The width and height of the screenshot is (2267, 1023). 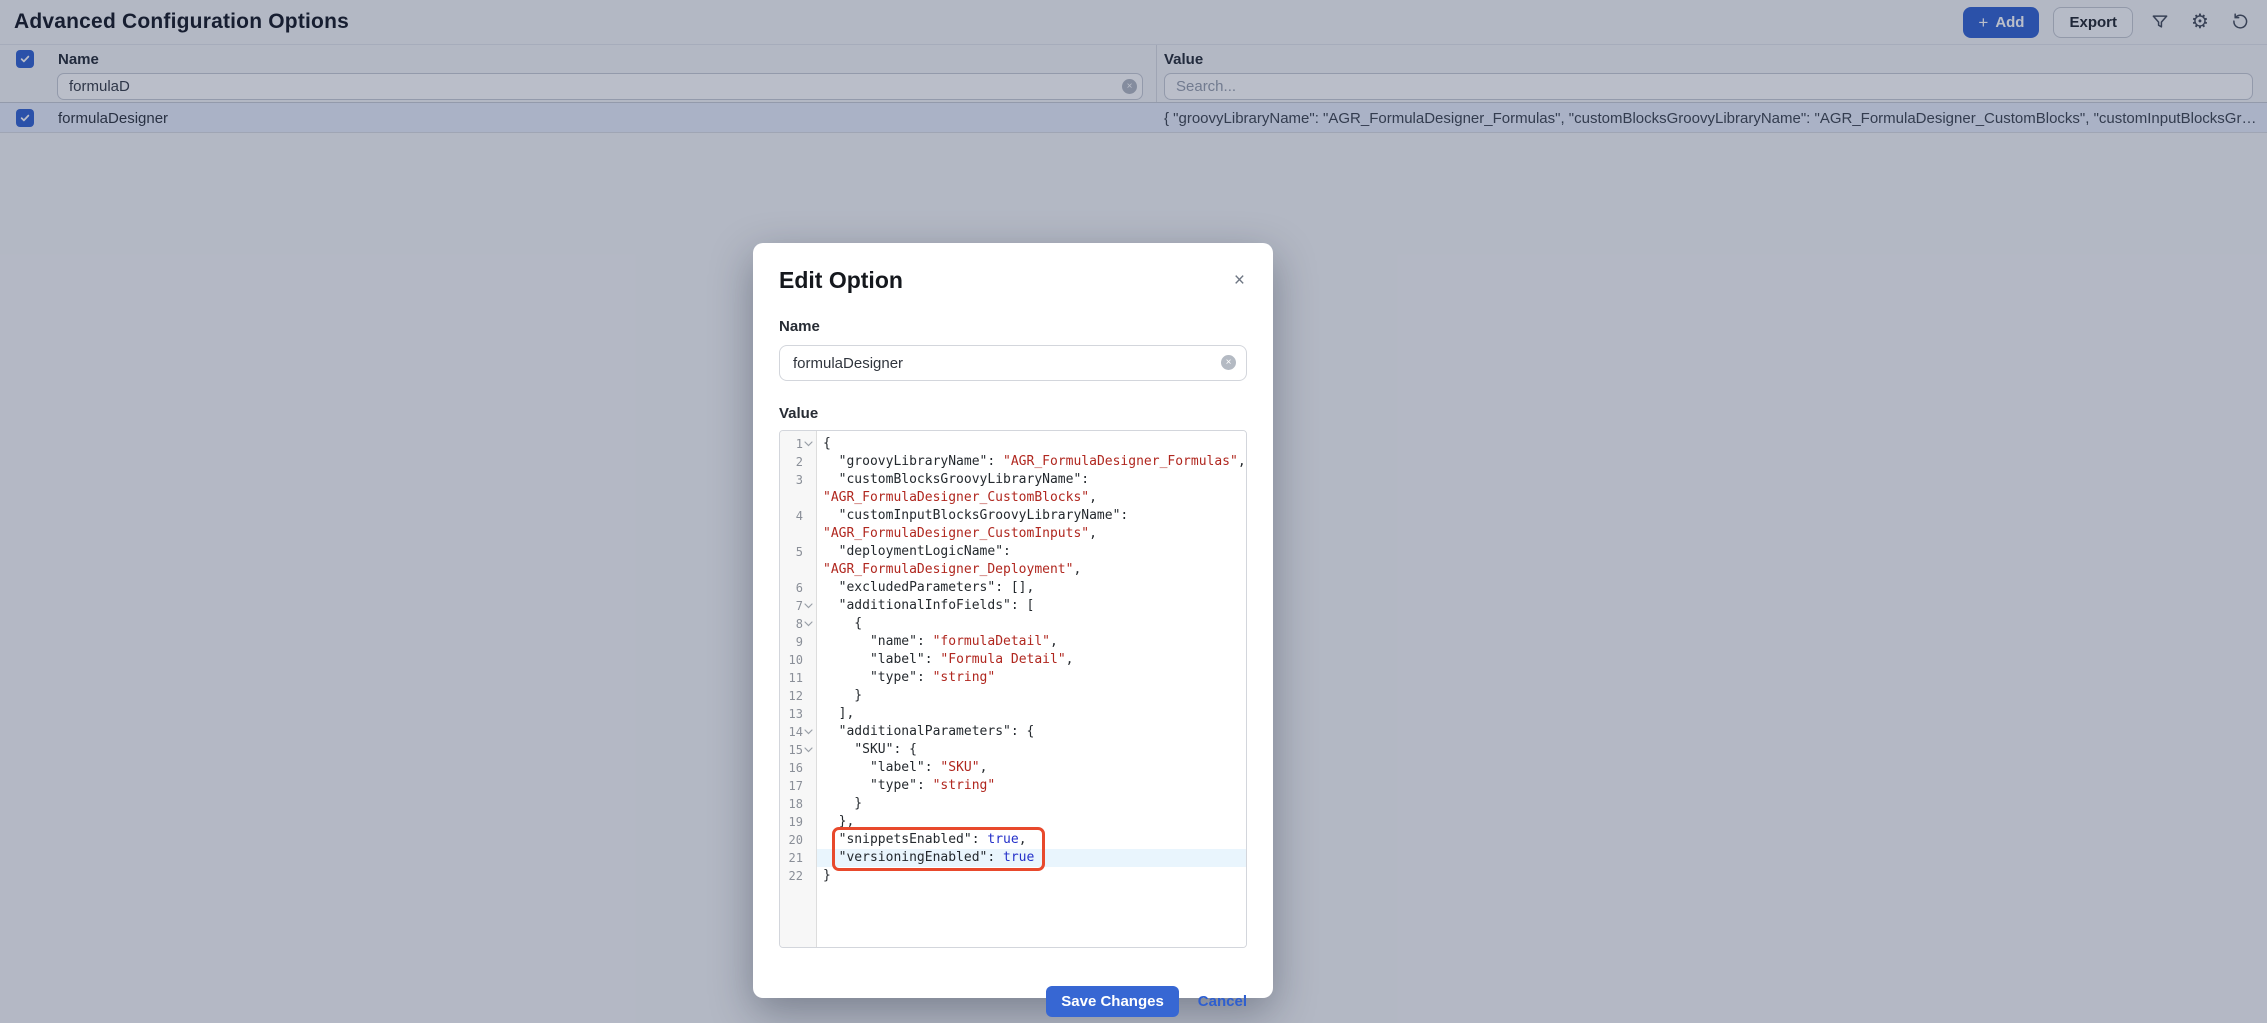 What do you see at coordinates (1228, 362) in the screenshot?
I see `clear-name-icon: ×` at bounding box center [1228, 362].